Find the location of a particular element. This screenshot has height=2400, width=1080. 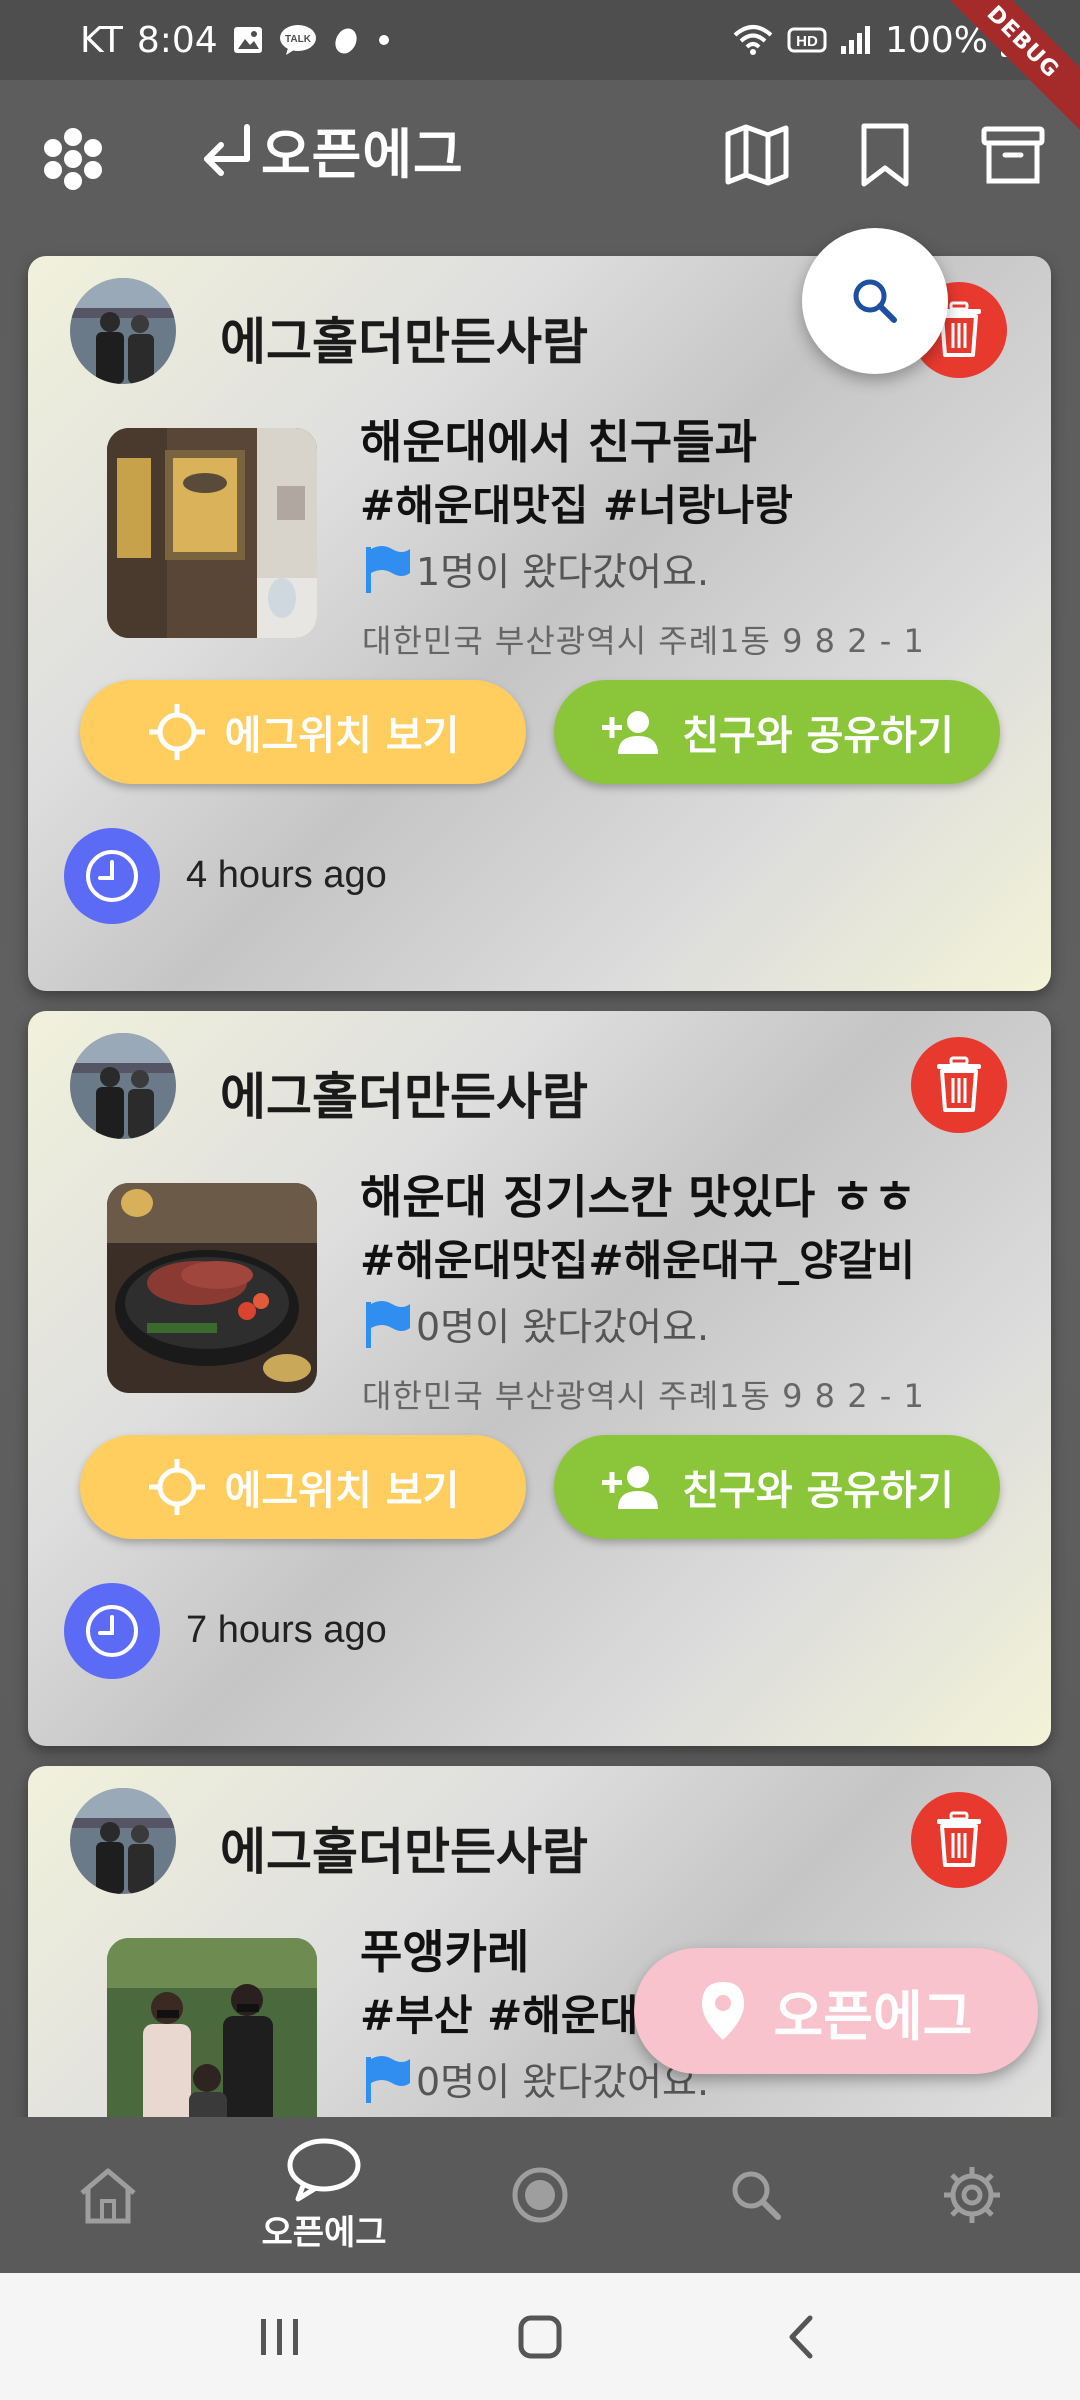

location-pin-icon is located at coordinates (722, 2011).